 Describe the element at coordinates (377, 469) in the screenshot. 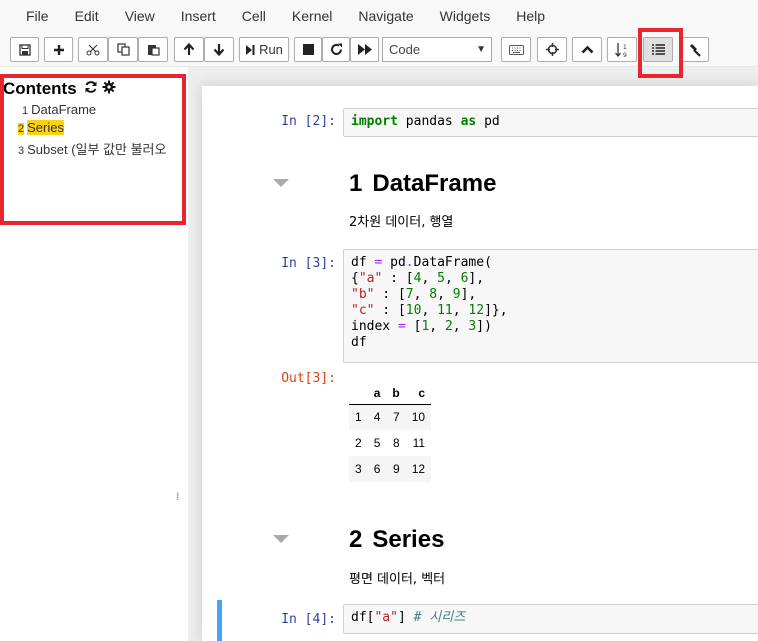

I see `table-cell: 6` at that location.